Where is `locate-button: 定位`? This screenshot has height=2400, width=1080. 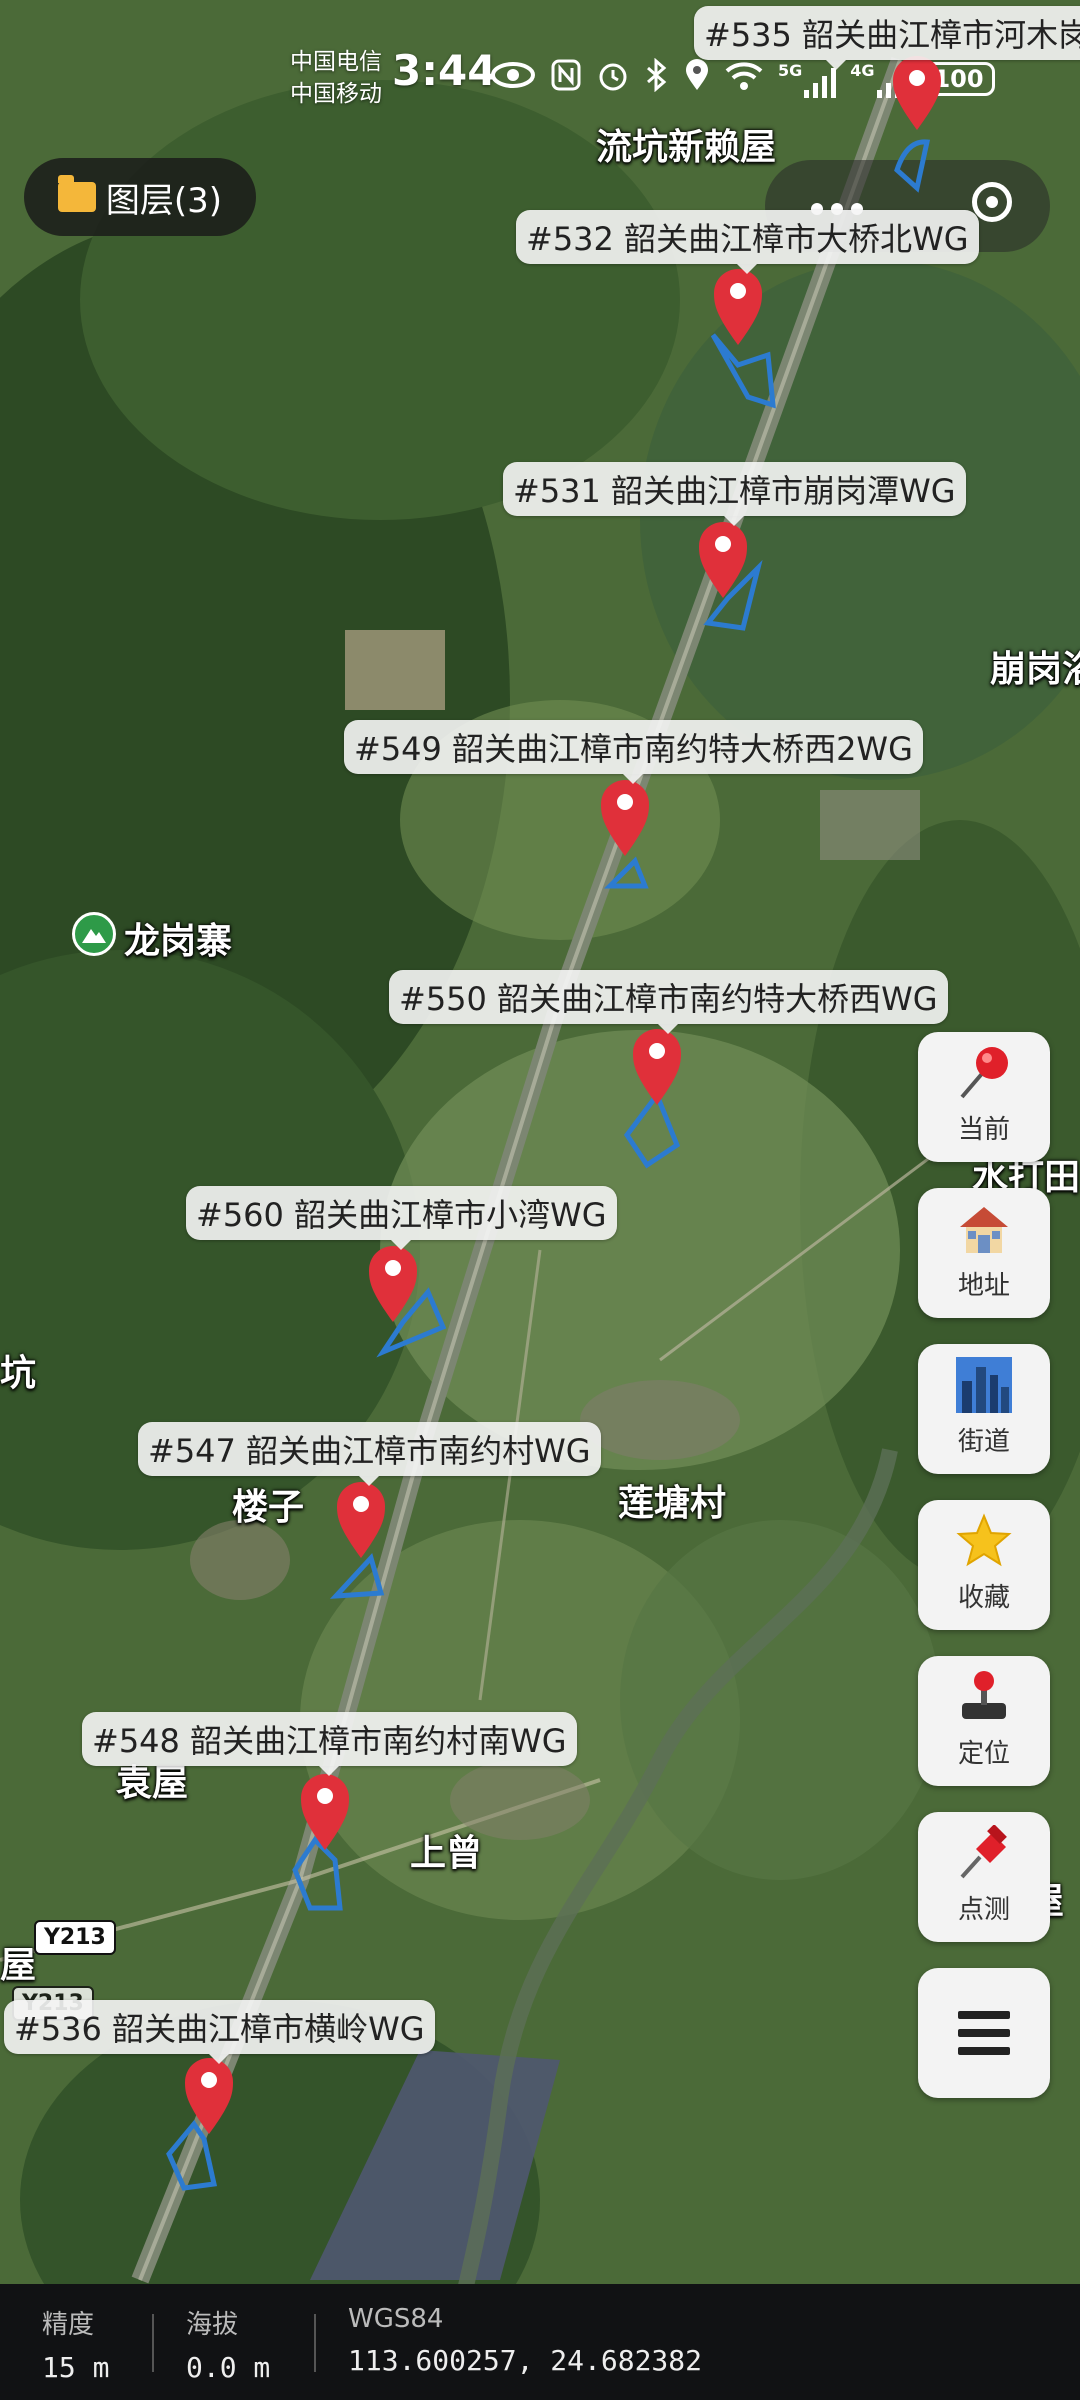 locate-button: 定位 is located at coordinates (984, 1721).